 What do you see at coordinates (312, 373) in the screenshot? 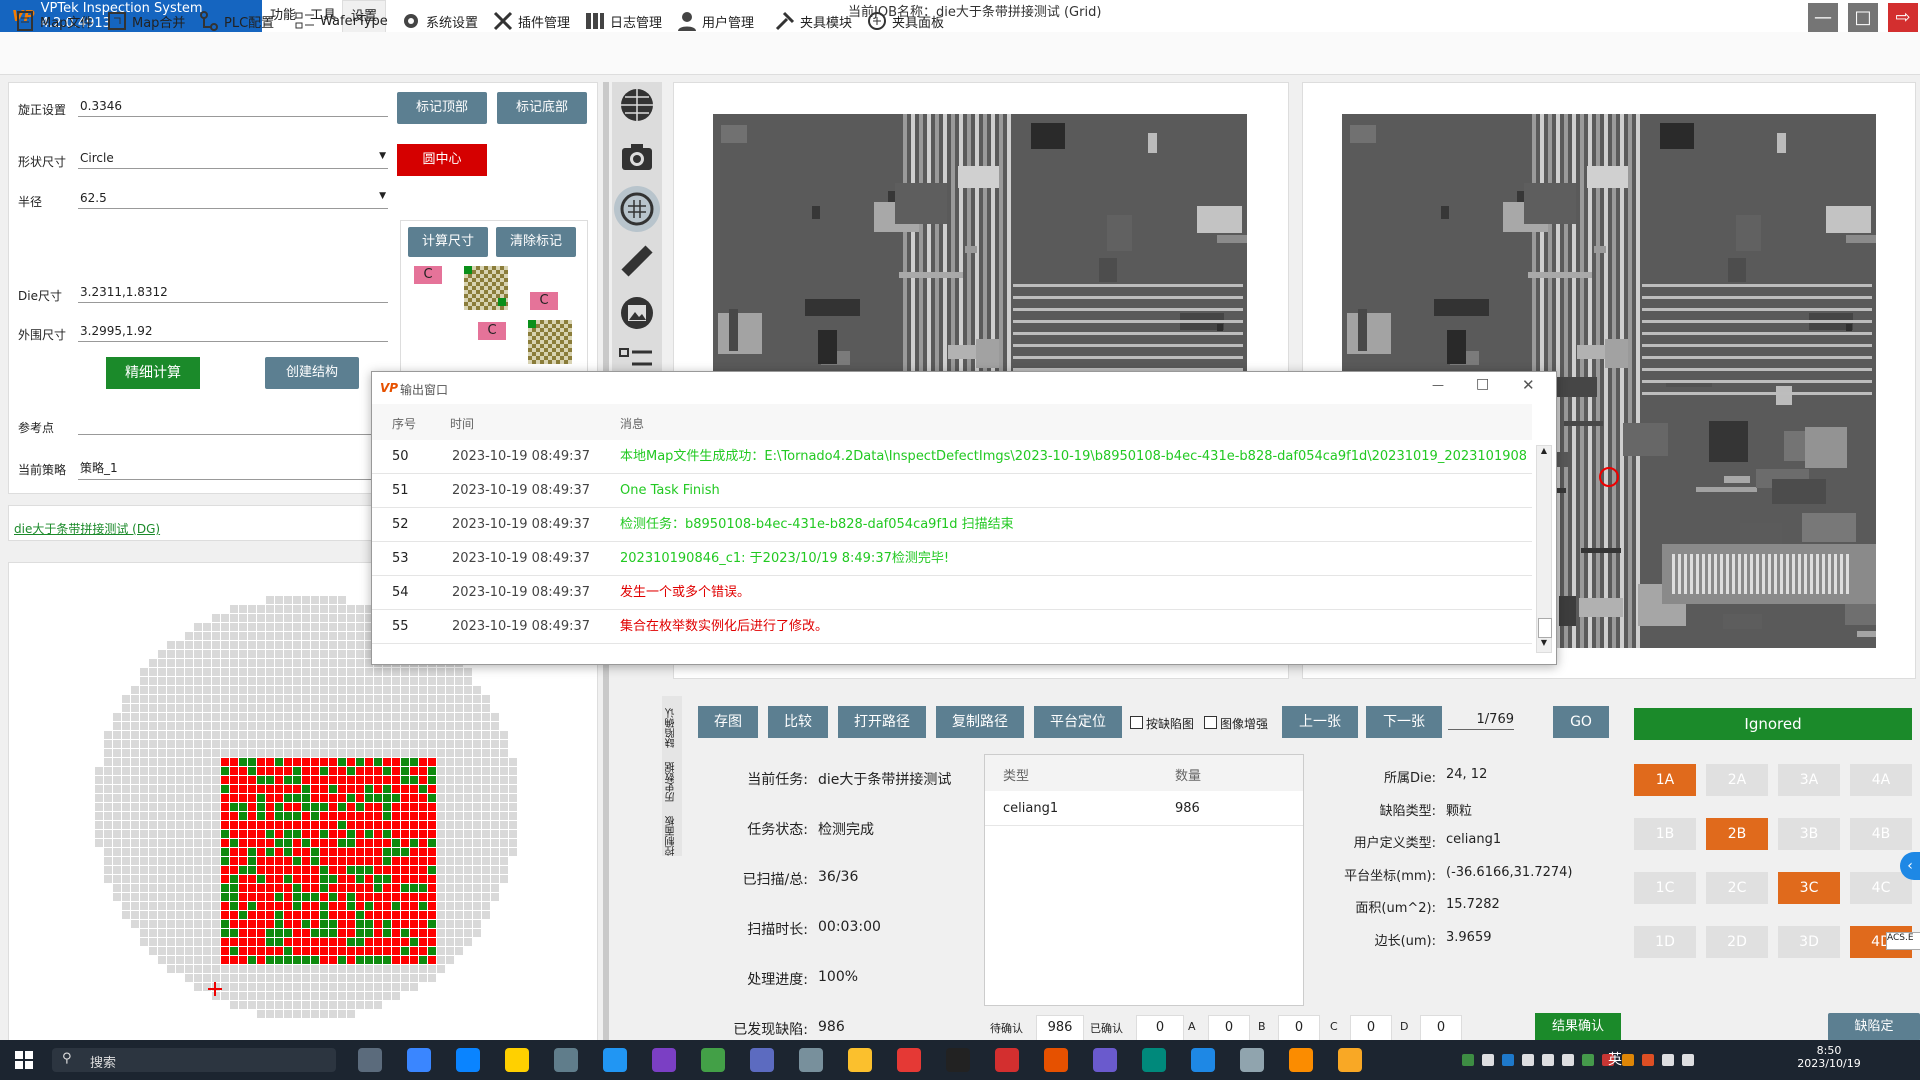
I see `create-struct-button: 创建结构` at bounding box center [312, 373].